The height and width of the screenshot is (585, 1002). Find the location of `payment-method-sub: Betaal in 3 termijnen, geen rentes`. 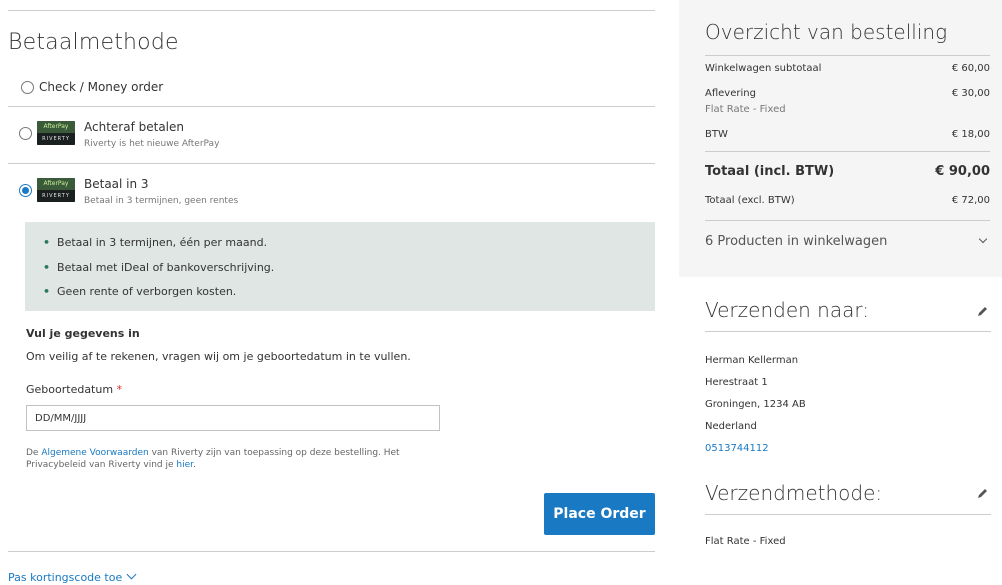

payment-method-sub: Betaal in 3 termijnen, geen rentes is located at coordinates (161, 201).